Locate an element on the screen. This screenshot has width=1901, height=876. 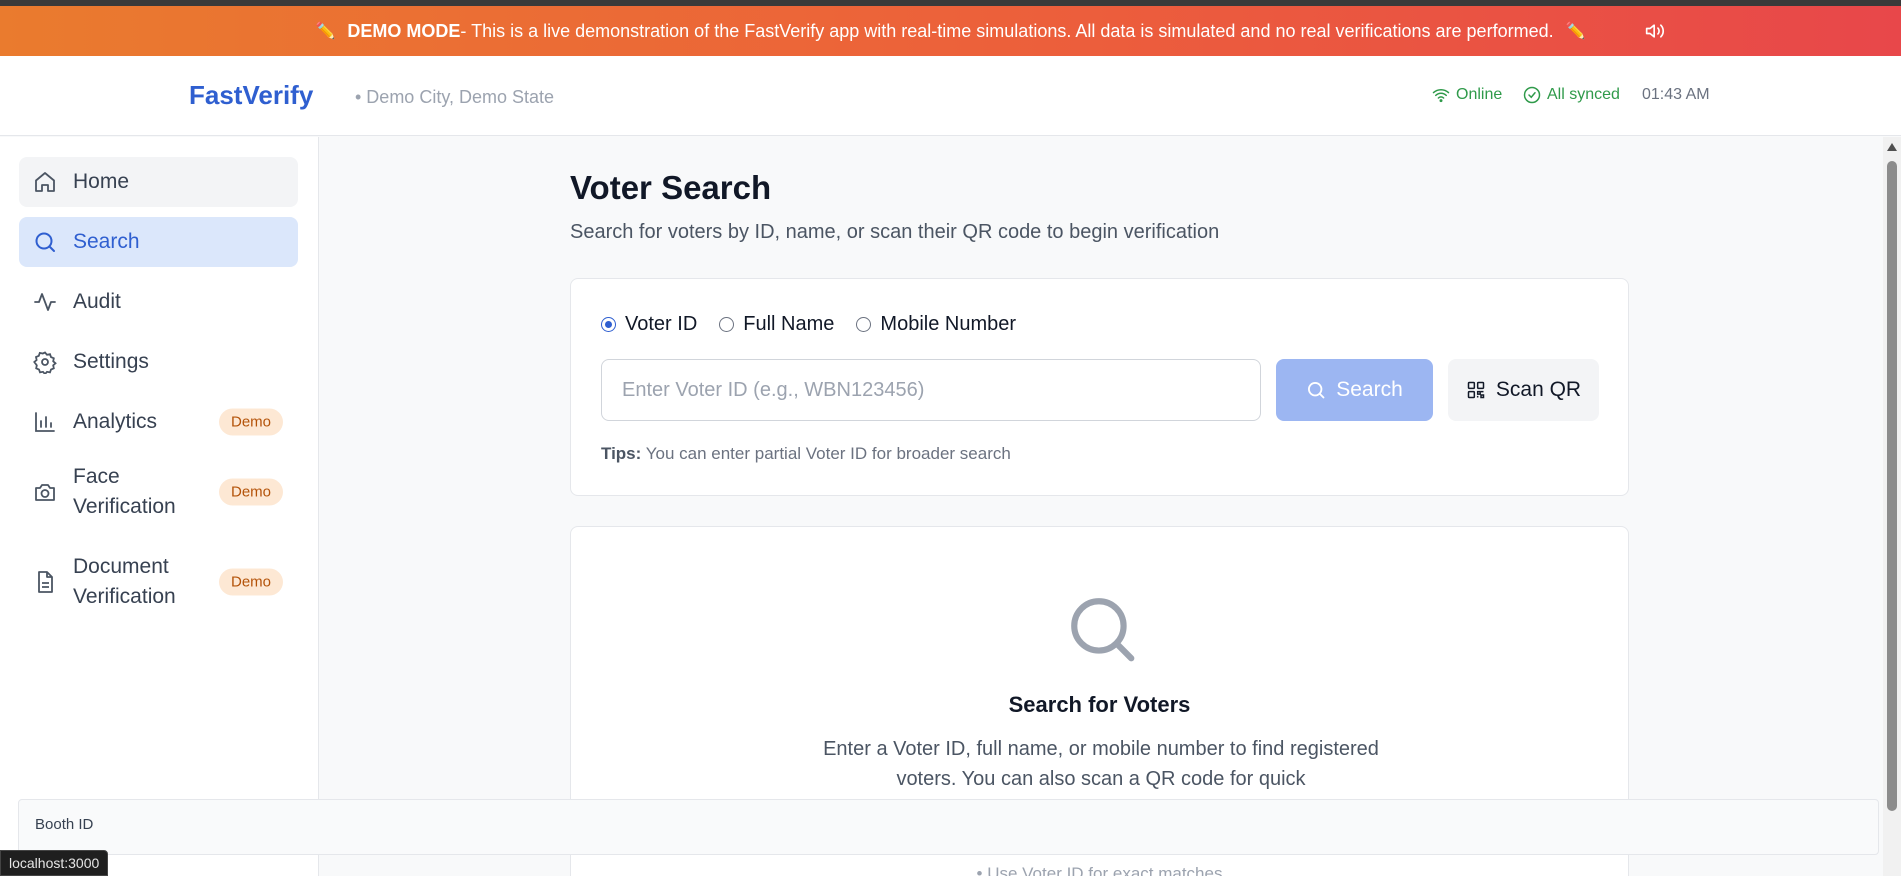
voter-id-input: Enter Voter ID (e.g., WBN123456) is located at coordinates (931, 390).